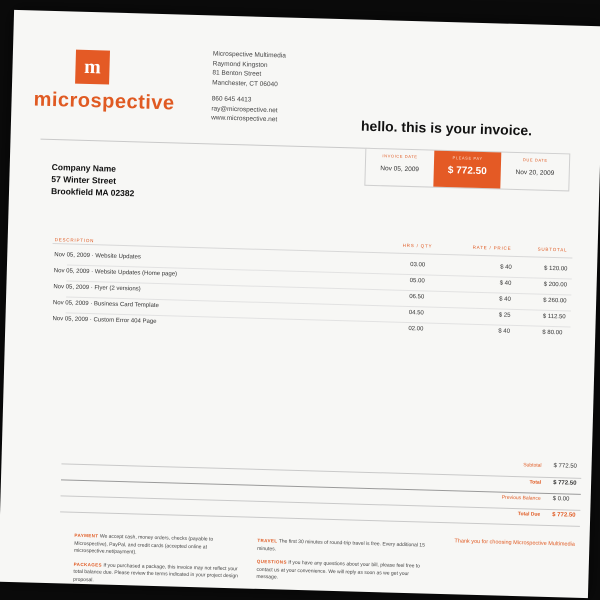 Image resolution: width=600 pixels, height=600 pixels. What do you see at coordinates (564, 515) in the screenshot?
I see `total-due-value: $ 772.50` at bounding box center [564, 515].